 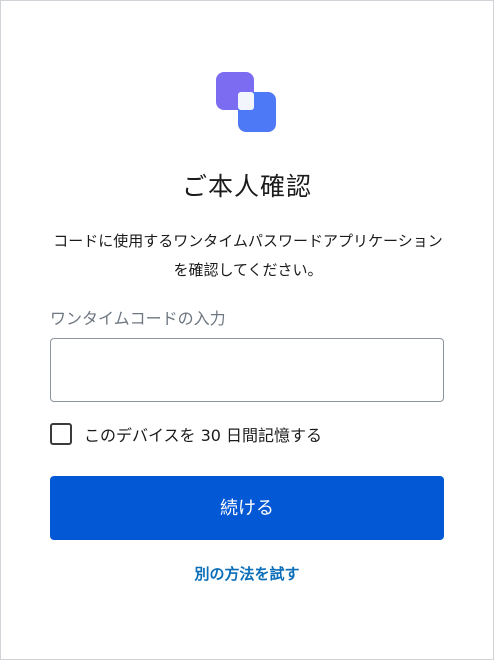 What do you see at coordinates (248, 255) in the screenshot?
I see `instructions-text: コードに使用するワンタイムパスワードアプリケーションを確認してください。` at bounding box center [248, 255].